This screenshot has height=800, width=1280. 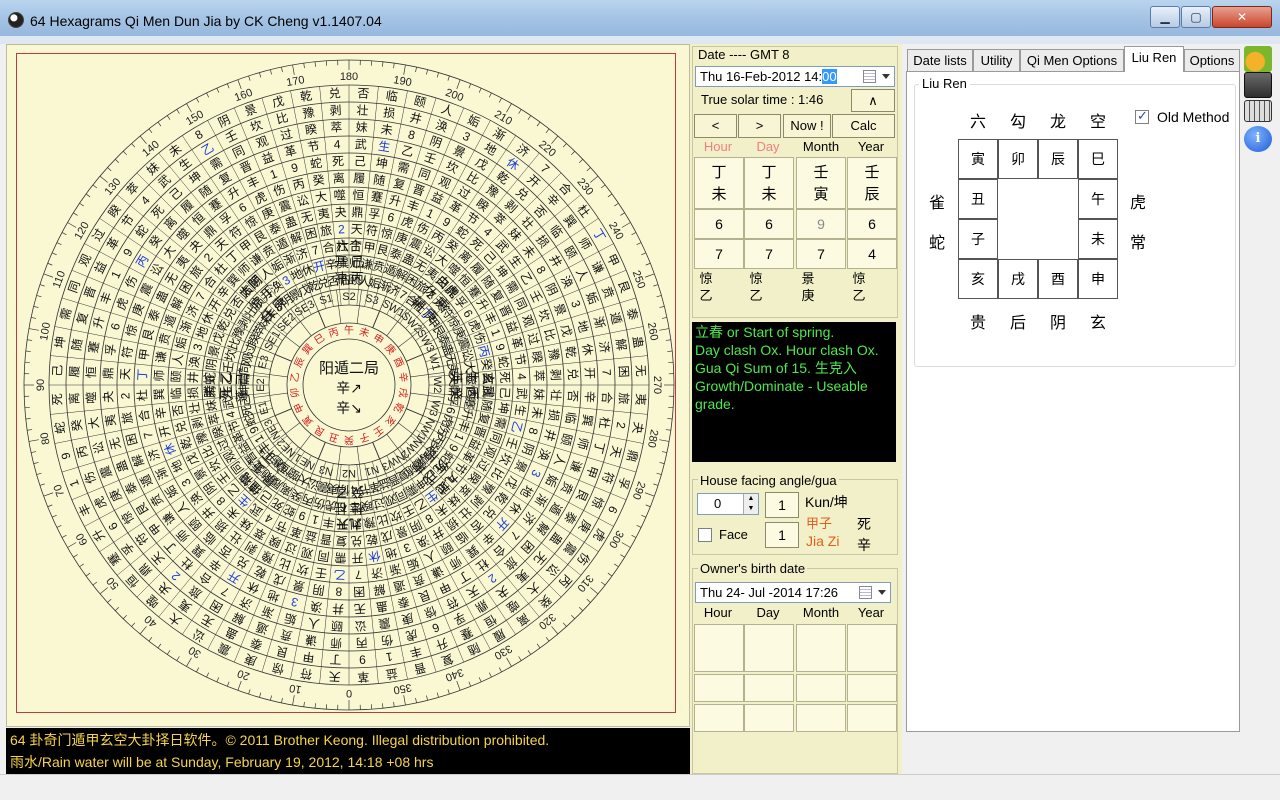 What do you see at coordinates (807, 126) in the screenshot?
I see `now-button: Now !` at bounding box center [807, 126].